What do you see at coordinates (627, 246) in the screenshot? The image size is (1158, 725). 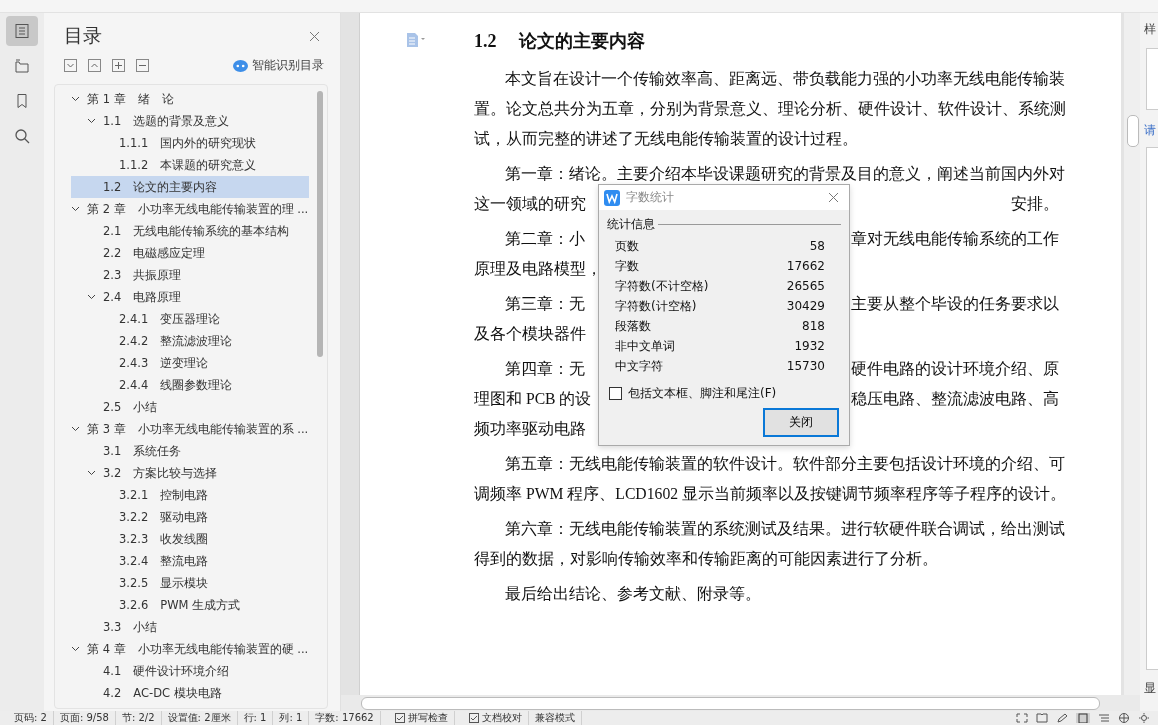 I see `stat-label: 页数` at bounding box center [627, 246].